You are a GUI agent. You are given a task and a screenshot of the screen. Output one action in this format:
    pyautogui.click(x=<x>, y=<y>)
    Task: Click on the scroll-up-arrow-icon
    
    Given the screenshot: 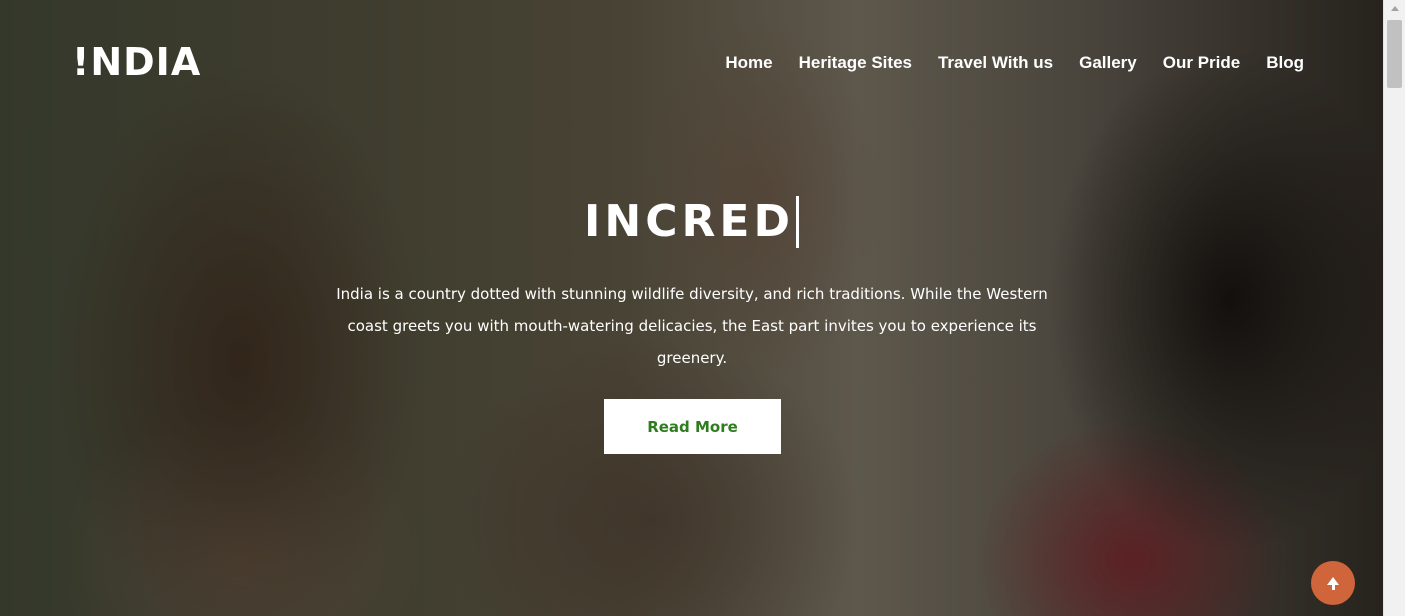 What is the action you would take?
    pyautogui.click(x=1394, y=8)
    